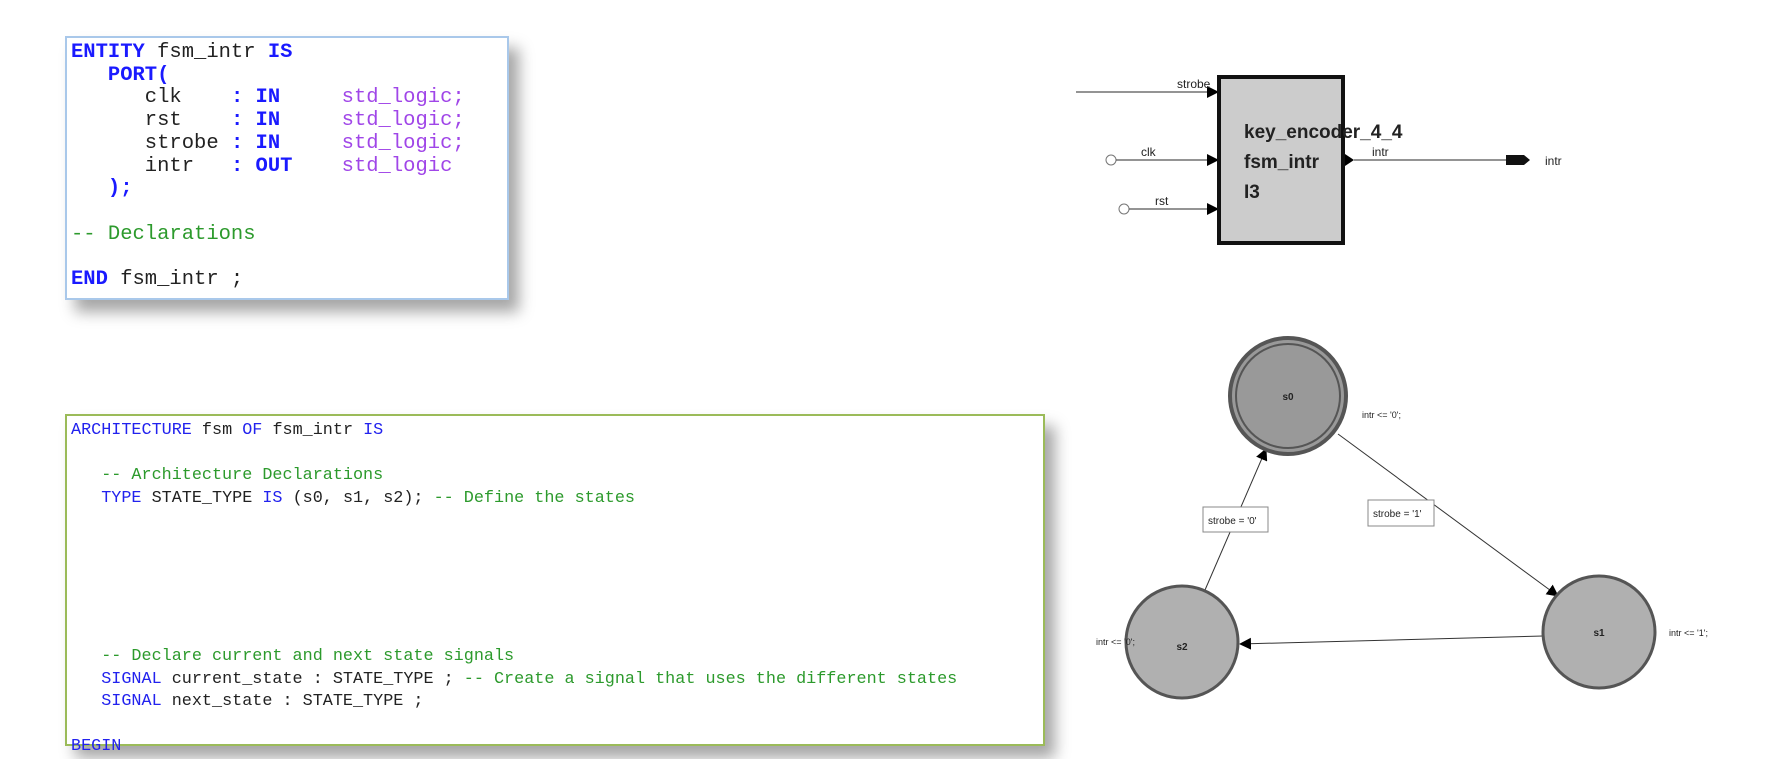  What do you see at coordinates (1115, 642) in the screenshot?
I see `state-s2-action: intr <= '0';` at bounding box center [1115, 642].